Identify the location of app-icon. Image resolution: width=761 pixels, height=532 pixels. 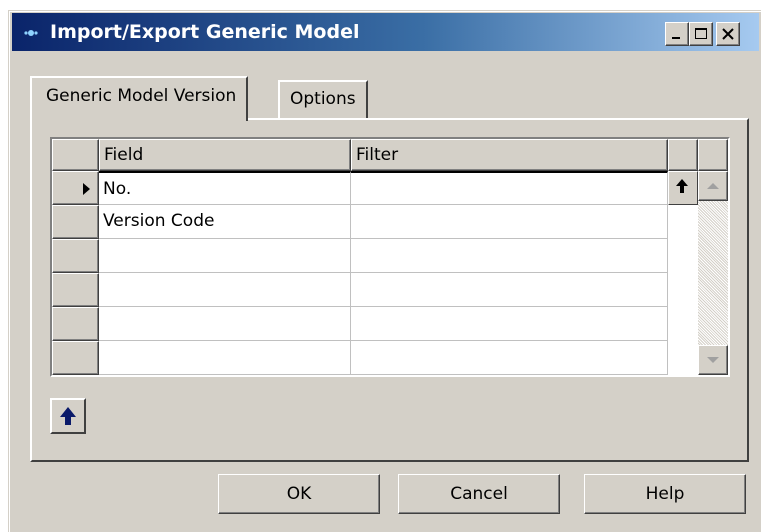
(31, 33).